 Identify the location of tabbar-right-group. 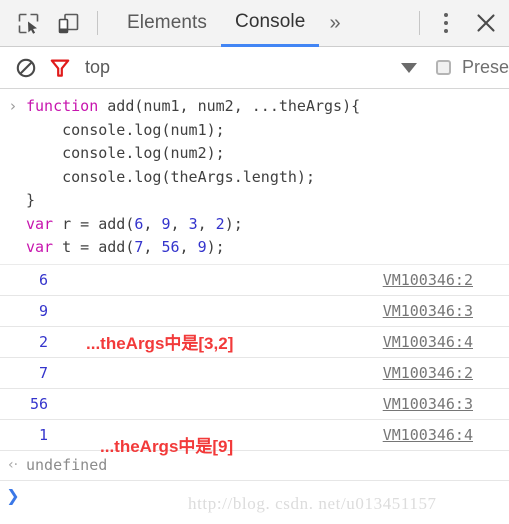
(459, 23).